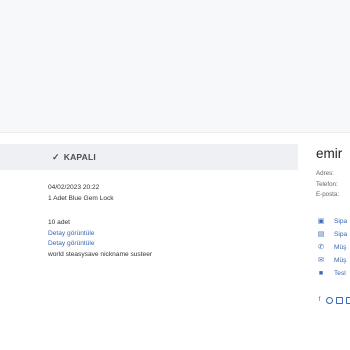 Image resolution: width=350 pixels, height=350 pixels. What do you see at coordinates (100, 254) in the screenshot?
I see `order-note: world steasysave nickname susteer` at bounding box center [100, 254].